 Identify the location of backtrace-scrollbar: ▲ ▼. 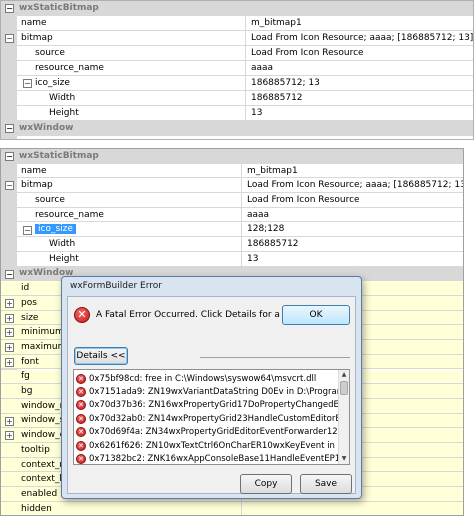
(343, 417).